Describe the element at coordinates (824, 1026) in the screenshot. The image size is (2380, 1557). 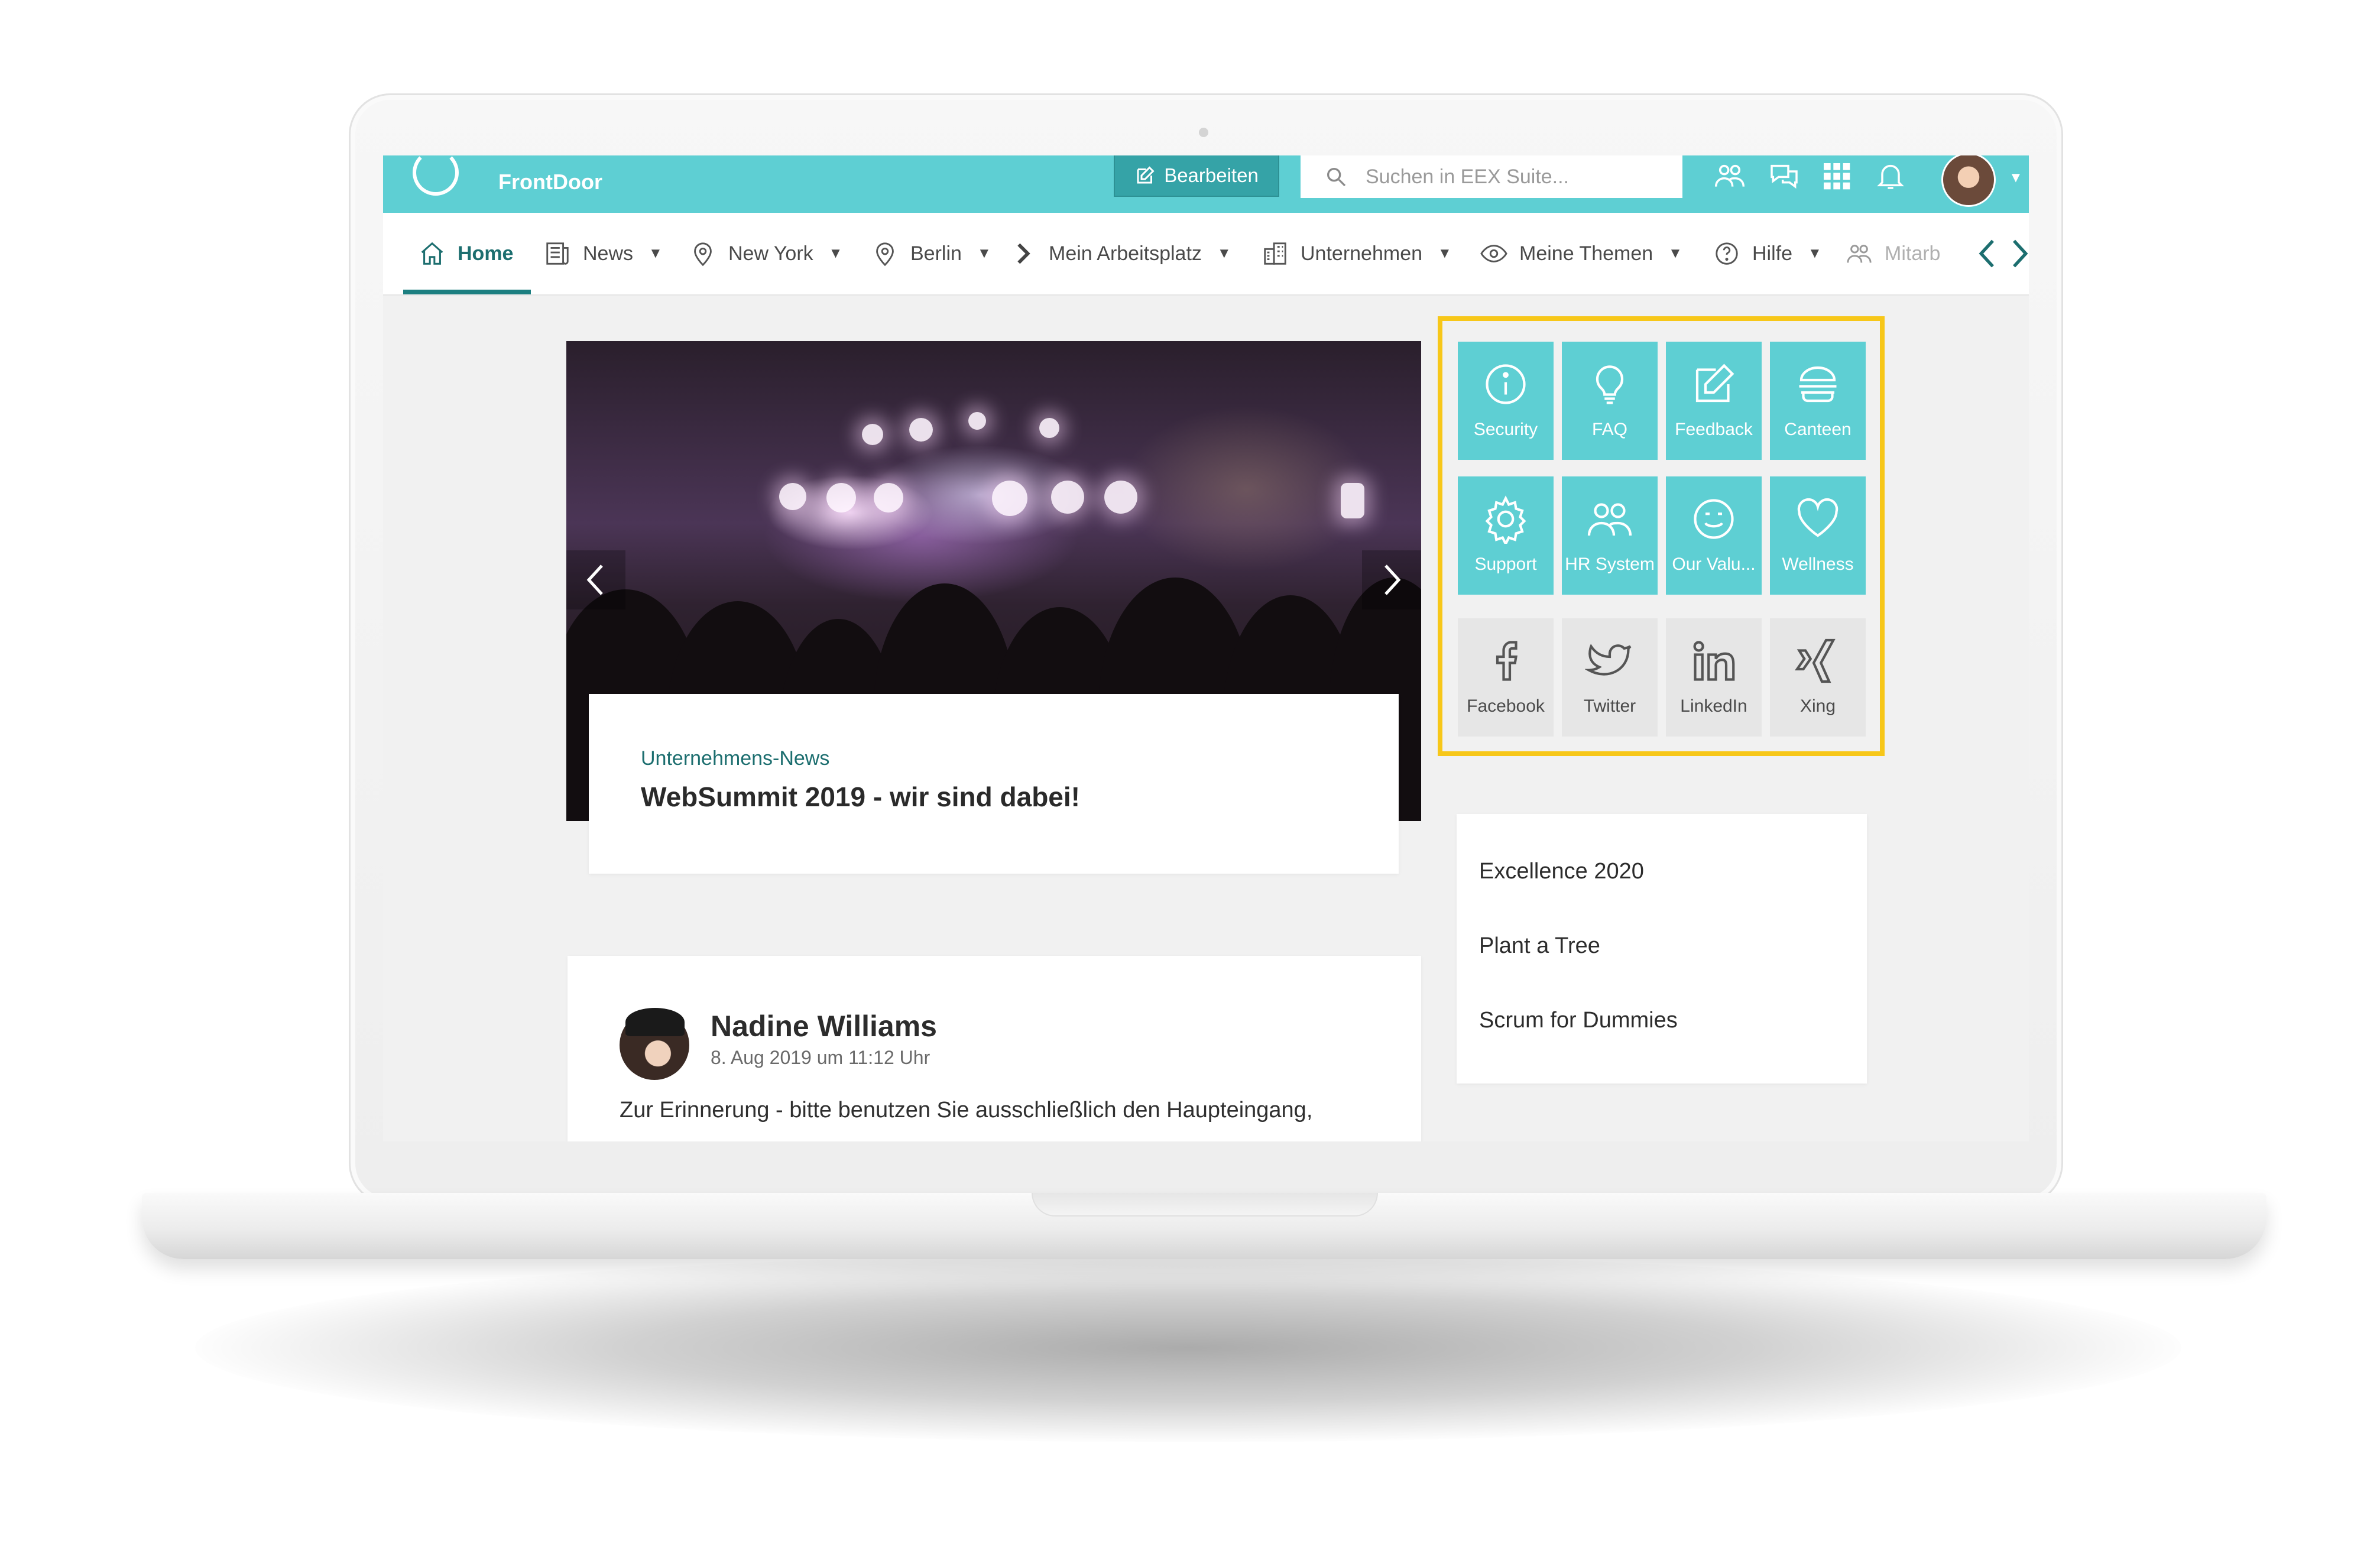
I see `post-author: Nadine Williams` at that location.